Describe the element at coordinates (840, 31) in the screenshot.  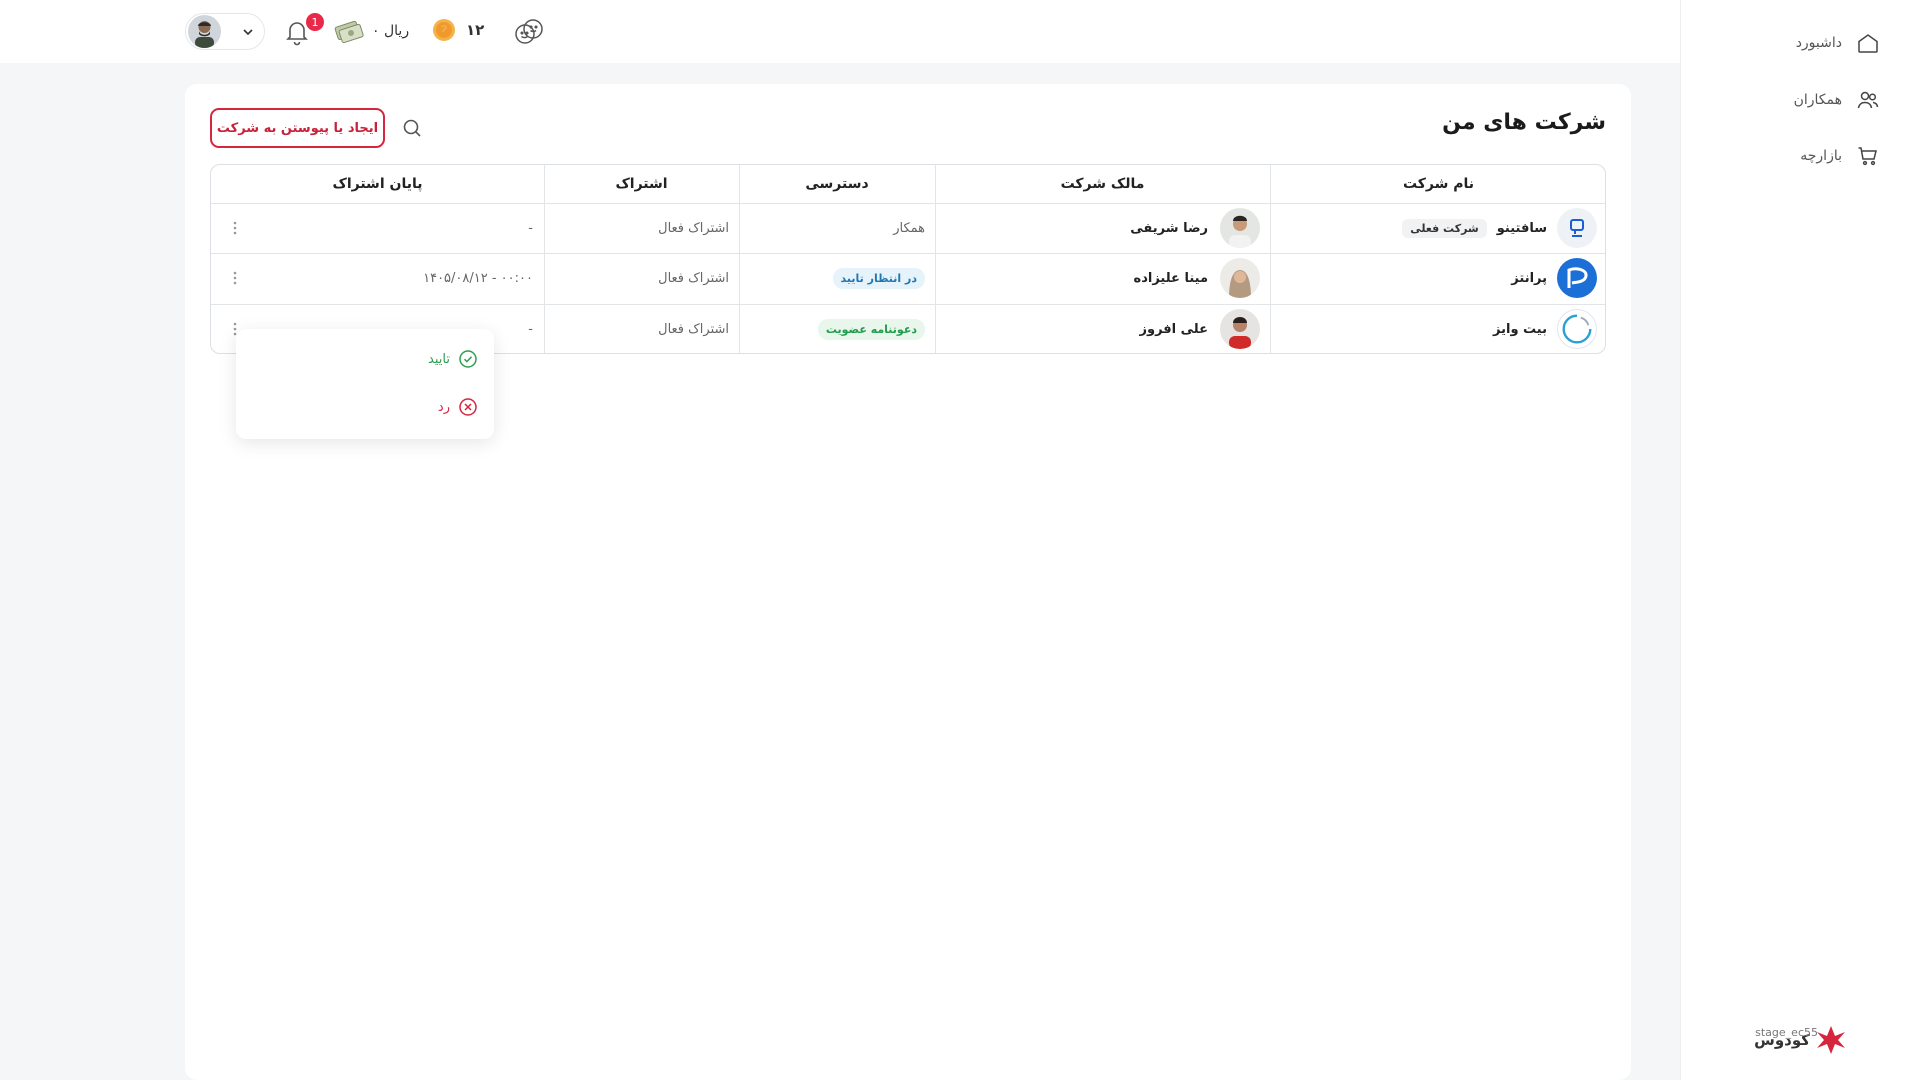
I see `top-header: 1 ۰ ریال ۱۲` at that location.